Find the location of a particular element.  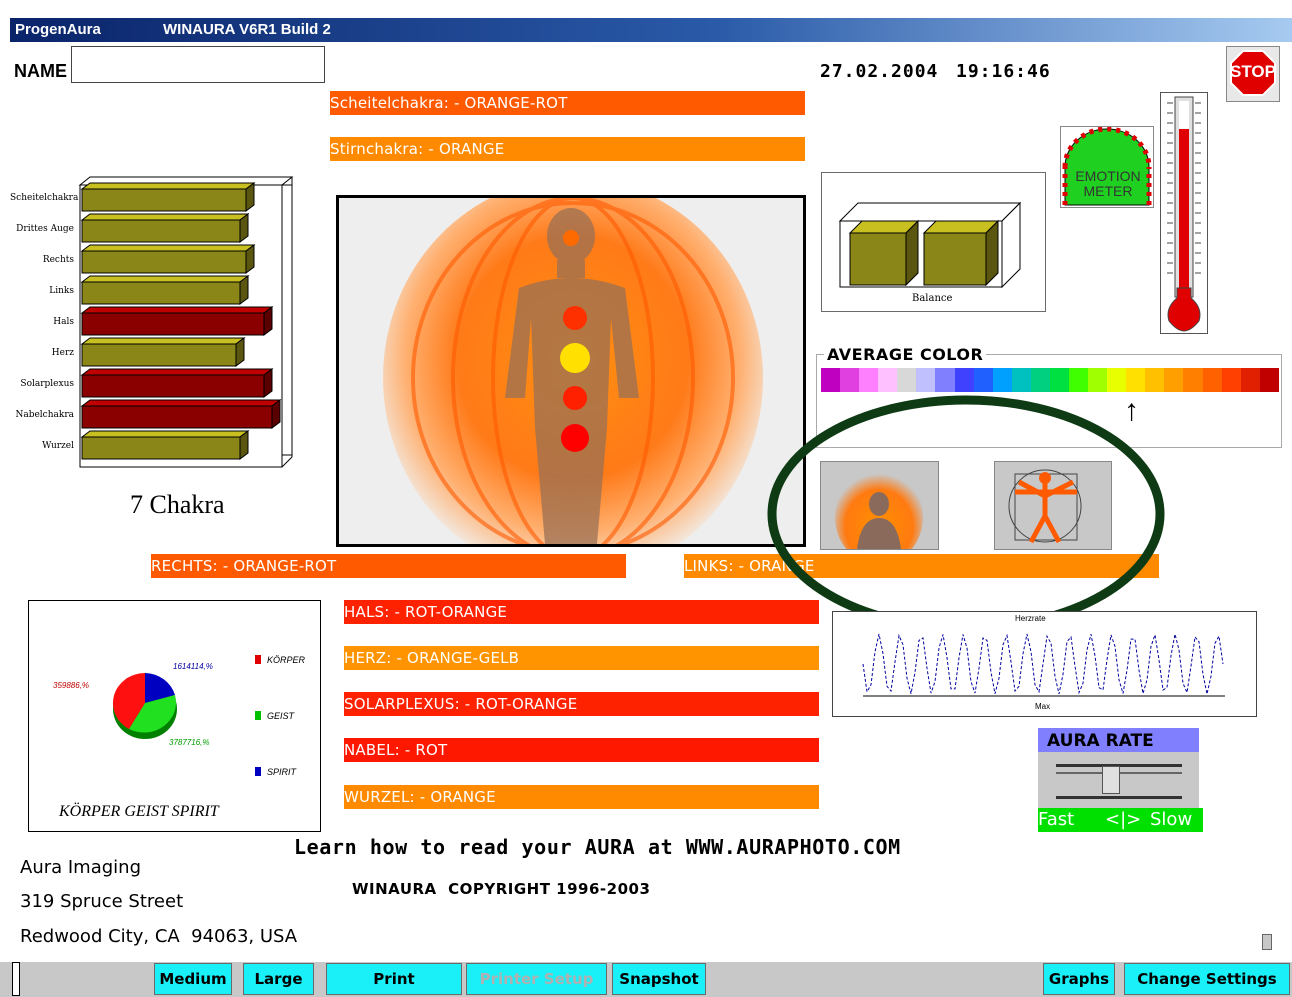

resize-handle is located at coordinates (1267, 942).